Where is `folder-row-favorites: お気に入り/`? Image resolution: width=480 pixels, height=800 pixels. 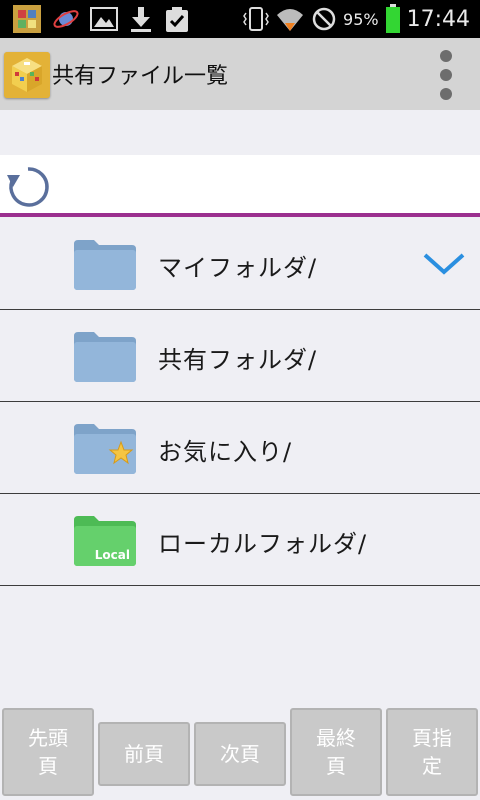 folder-row-favorites: お気に入り/ is located at coordinates (240, 448).